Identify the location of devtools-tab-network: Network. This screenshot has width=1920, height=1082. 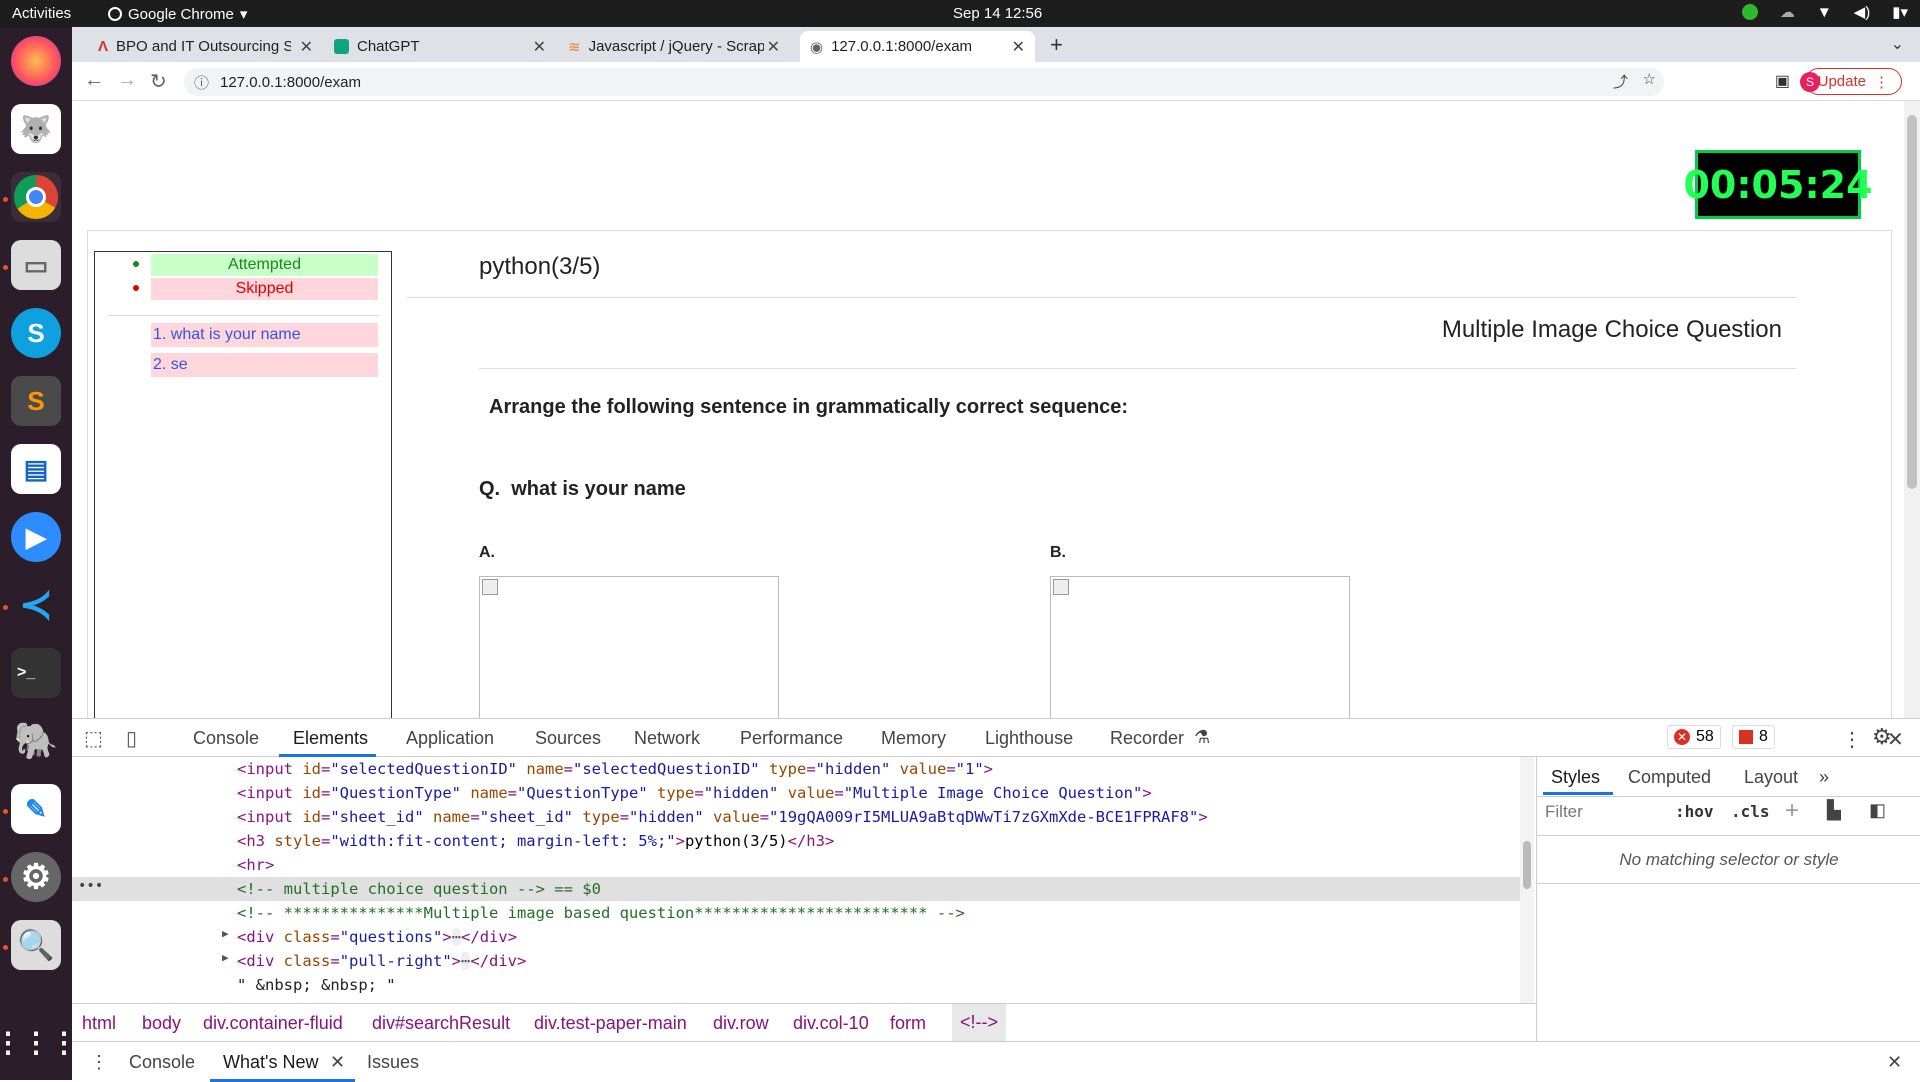
(667, 738).